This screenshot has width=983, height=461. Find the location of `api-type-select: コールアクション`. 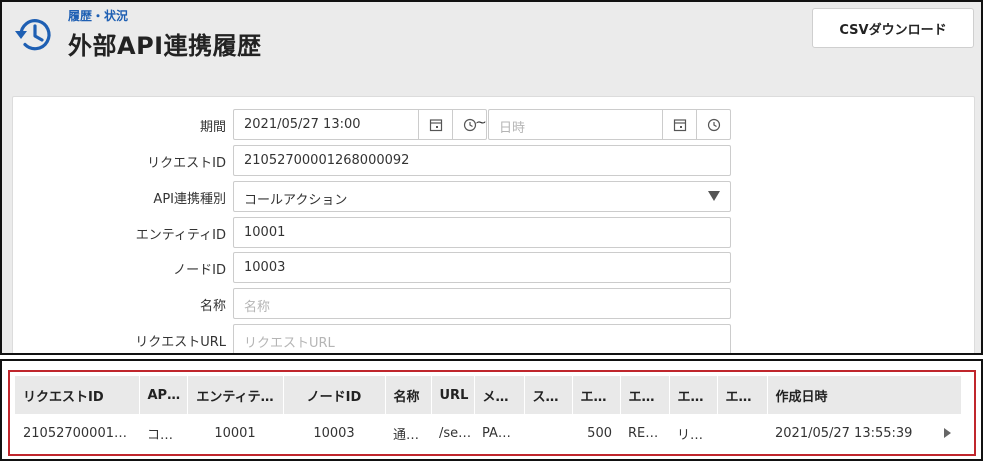

api-type-select: コールアクション is located at coordinates (482, 196).